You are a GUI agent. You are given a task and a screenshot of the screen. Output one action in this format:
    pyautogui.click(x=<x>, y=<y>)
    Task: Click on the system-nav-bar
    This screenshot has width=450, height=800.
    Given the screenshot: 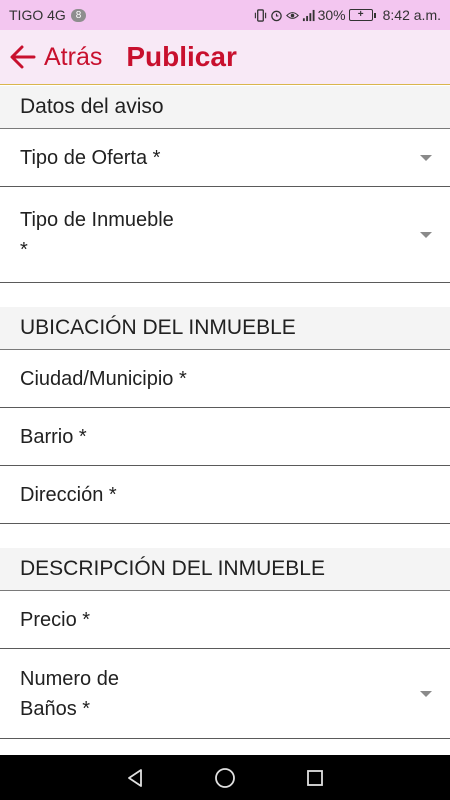 What is the action you would take?
    pyautogui.click(x=225, y=777)
    